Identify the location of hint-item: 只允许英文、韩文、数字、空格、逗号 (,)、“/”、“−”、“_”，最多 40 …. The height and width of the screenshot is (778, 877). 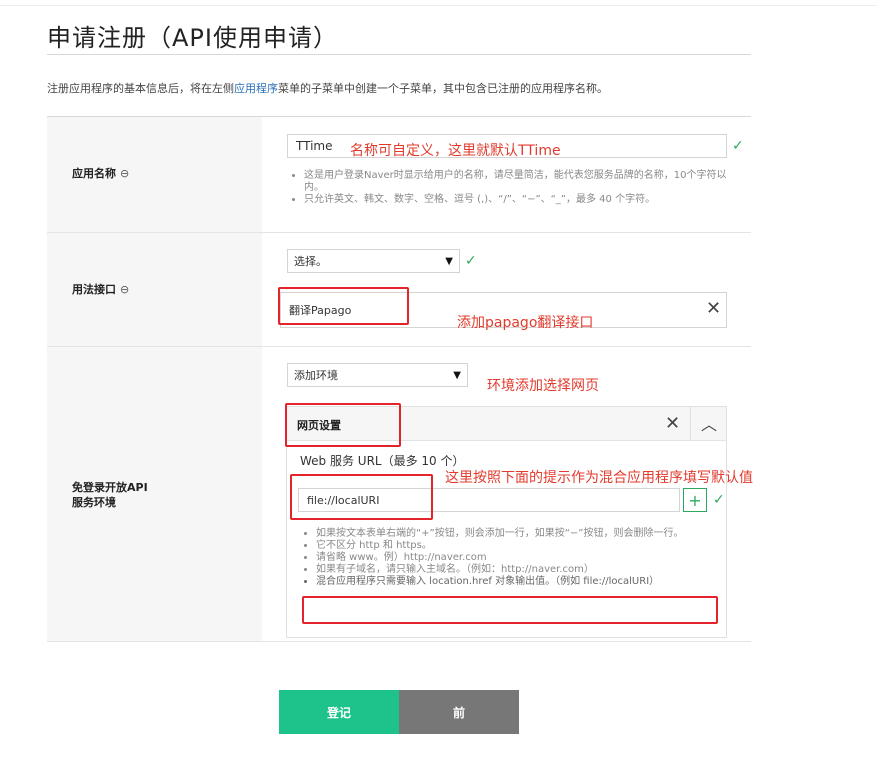
(517, 200).